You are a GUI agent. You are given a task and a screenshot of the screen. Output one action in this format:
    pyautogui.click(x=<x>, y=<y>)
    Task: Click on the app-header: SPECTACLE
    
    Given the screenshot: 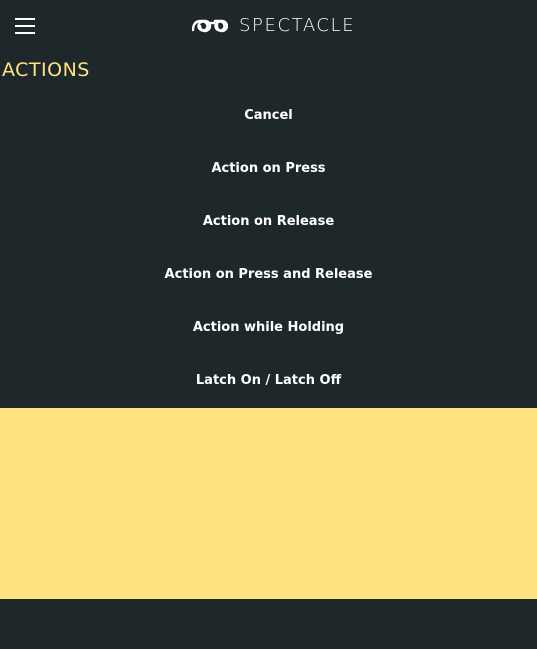 What is the action you would take?
    pyautogui.click(x=268, y=26)
    